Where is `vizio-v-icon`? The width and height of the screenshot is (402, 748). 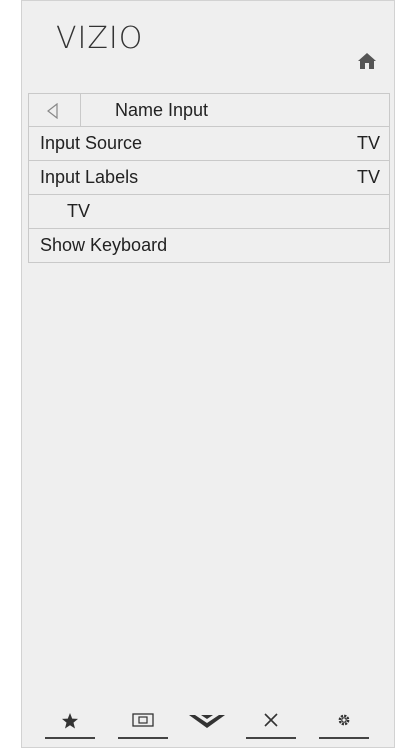
vizio-v-icon is located at coordinates (207, 721).